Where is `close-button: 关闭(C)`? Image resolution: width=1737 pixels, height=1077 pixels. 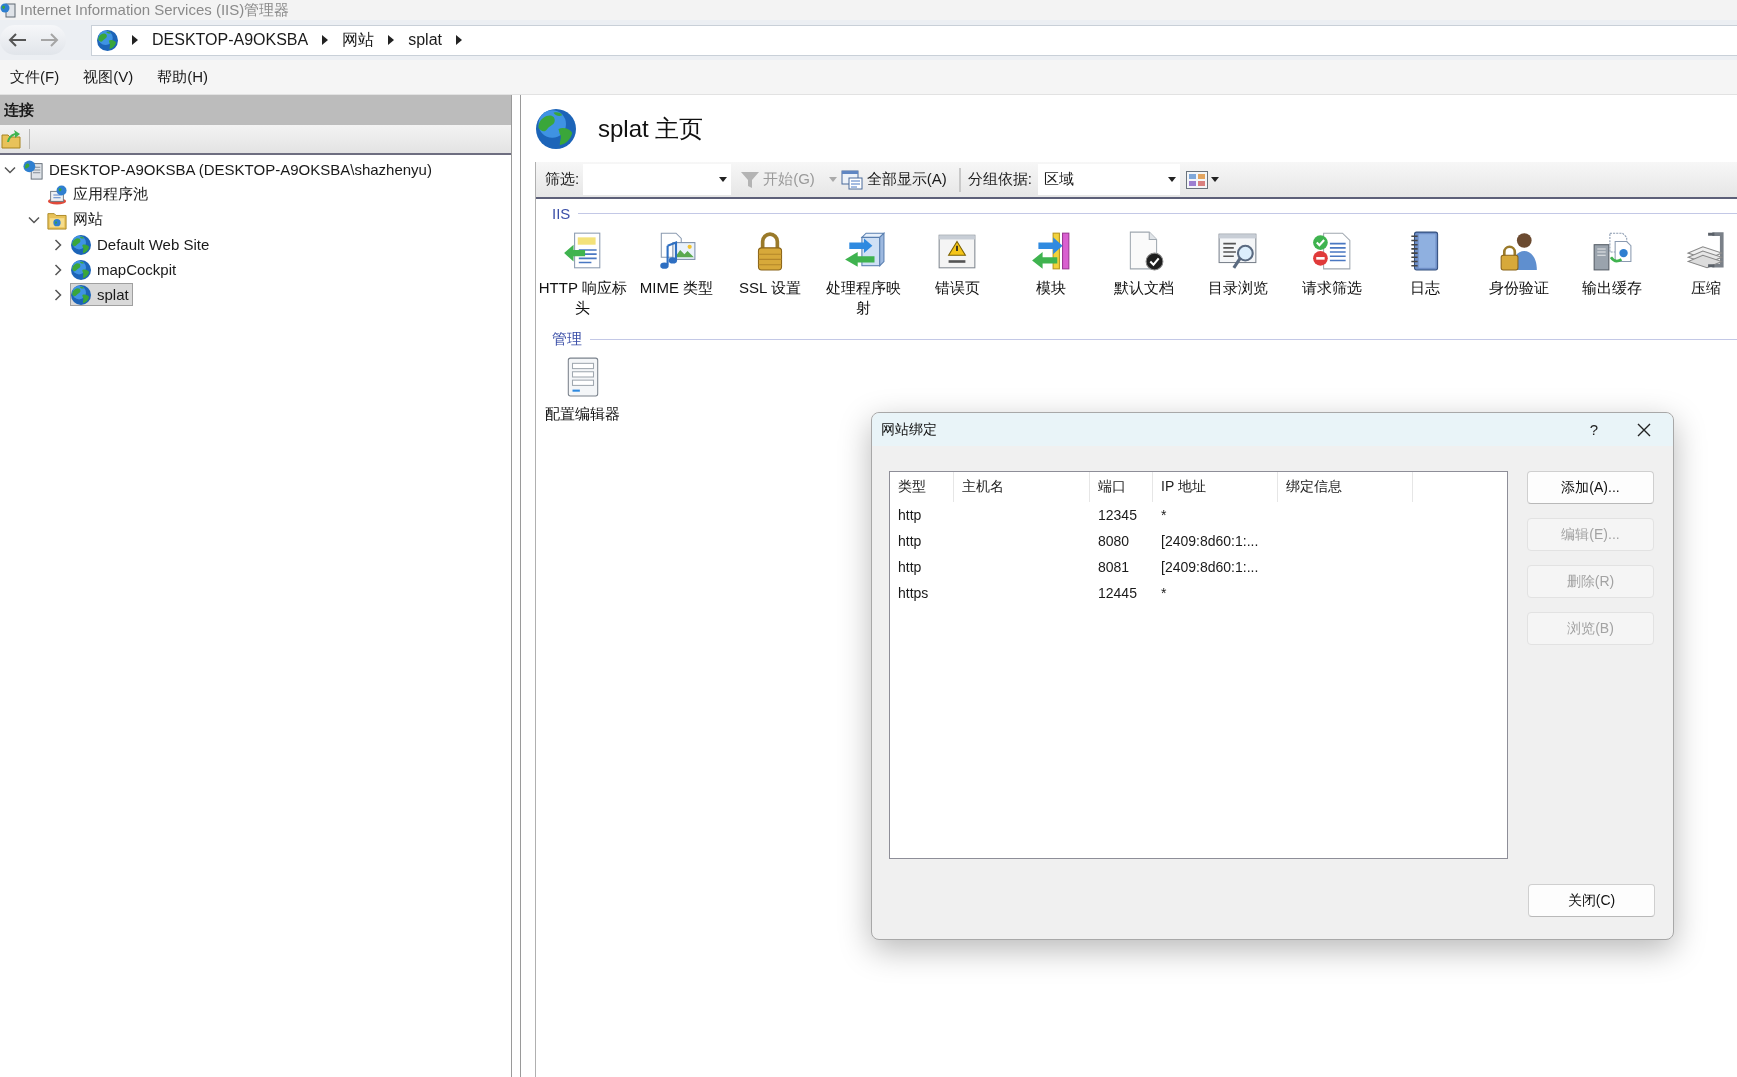
close-button: 关闭(C) is located at coordinates (1591, 900).